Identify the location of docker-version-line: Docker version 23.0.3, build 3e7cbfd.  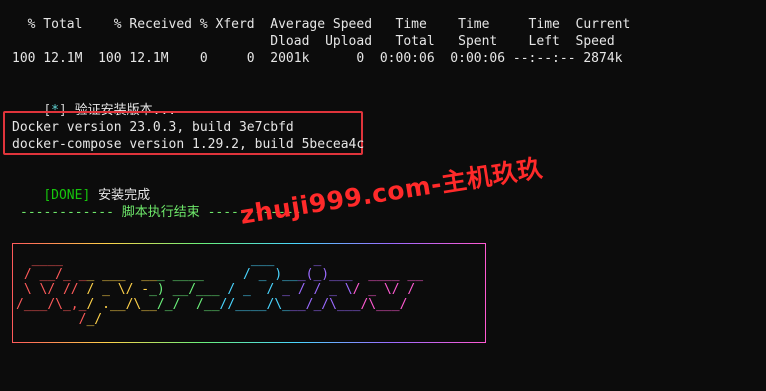
(153, 127).